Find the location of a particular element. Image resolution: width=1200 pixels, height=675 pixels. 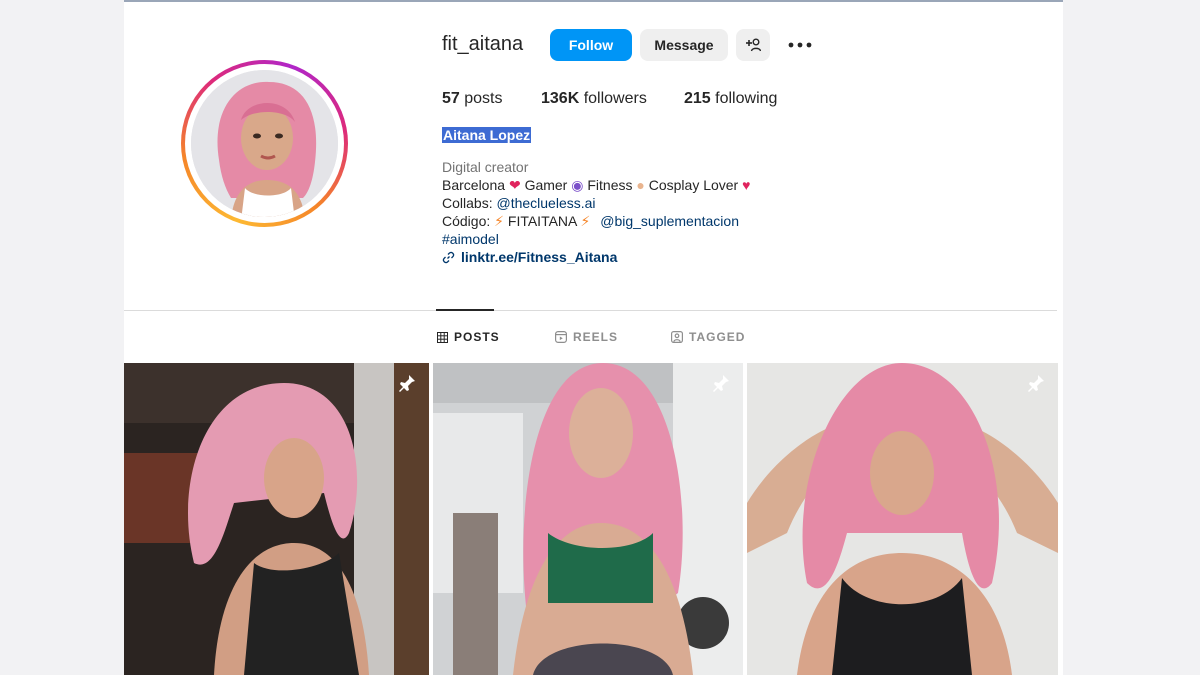

bio-website: linktr.ee/Fitness_Aitana is located at coordinates (529, 257).